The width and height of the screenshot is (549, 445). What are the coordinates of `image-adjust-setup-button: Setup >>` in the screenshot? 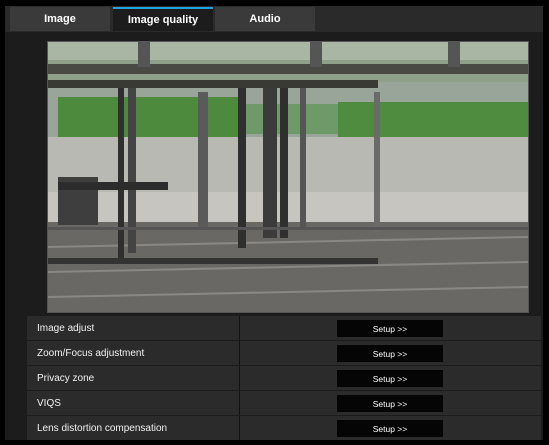 It's located at (390, 328).